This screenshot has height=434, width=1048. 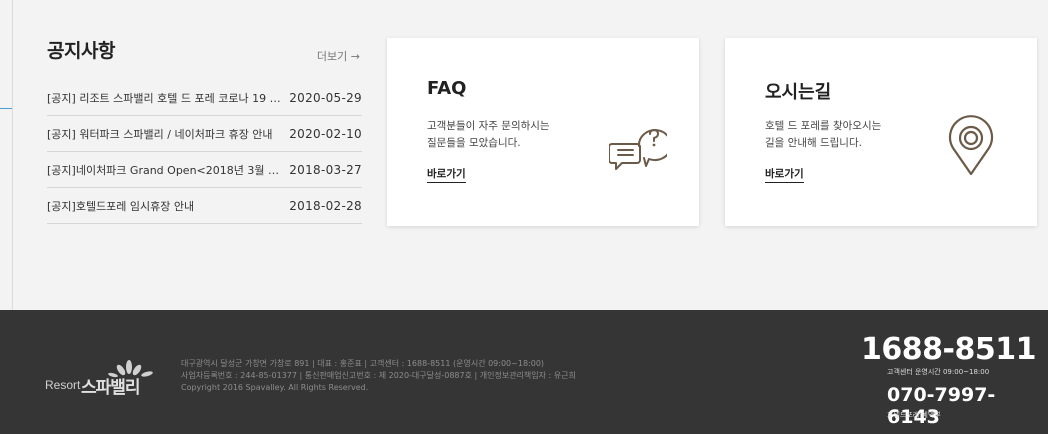 What do you see at coordinates (446, 174) in the screenshot?
I see `faq-shortcut-link: 바로가기` at bounding box center [446, 174].